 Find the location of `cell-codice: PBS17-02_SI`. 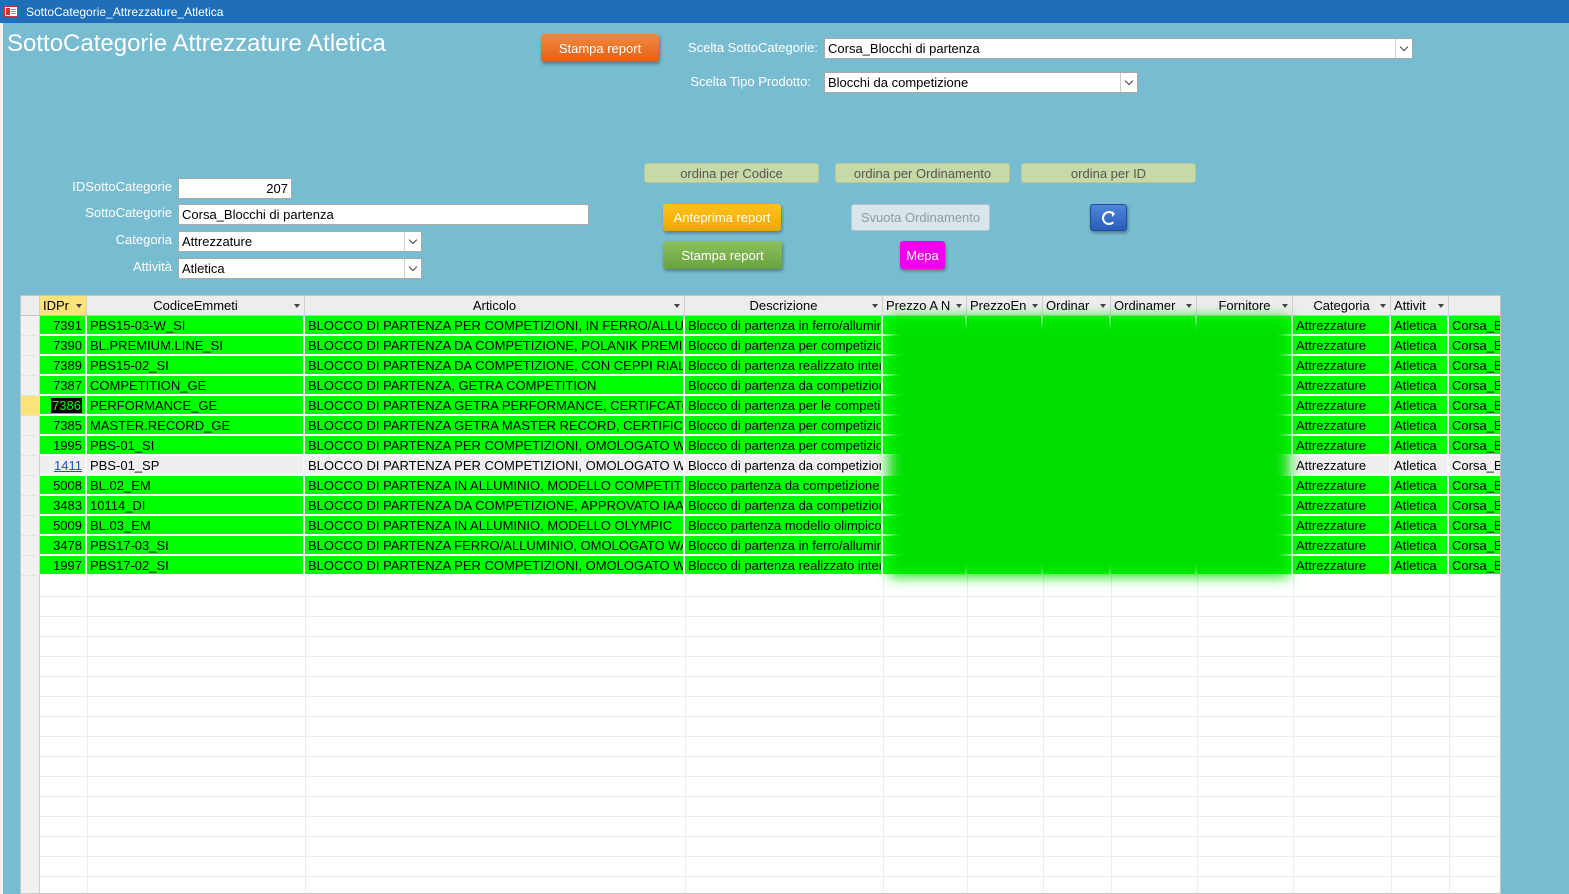

cell-codice: PBS17-02_SI is located at coordinates (196, 566).